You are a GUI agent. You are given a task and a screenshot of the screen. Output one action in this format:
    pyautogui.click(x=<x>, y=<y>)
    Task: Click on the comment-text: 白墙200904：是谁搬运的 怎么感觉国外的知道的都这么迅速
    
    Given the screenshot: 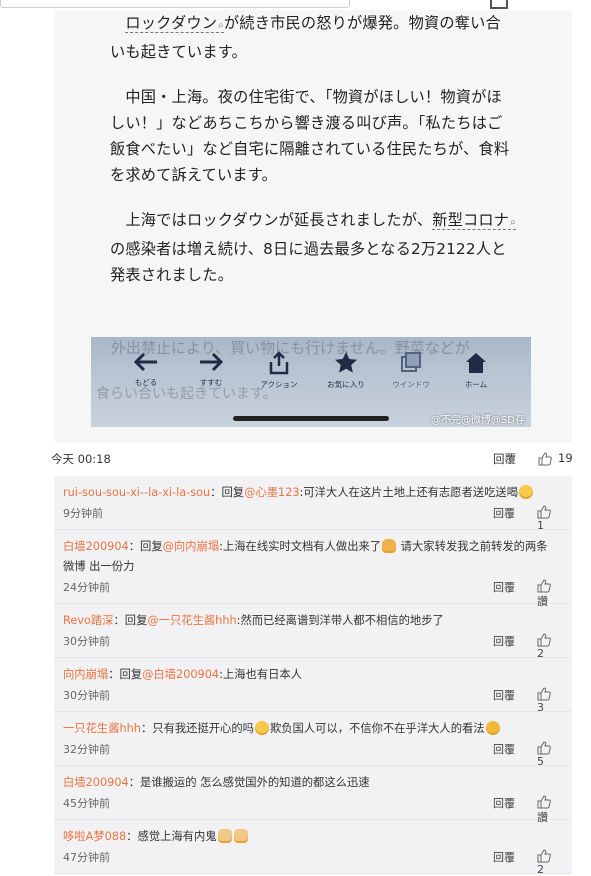 What is the action you would take?
    pyautogui.click(x=216, y=782)
    